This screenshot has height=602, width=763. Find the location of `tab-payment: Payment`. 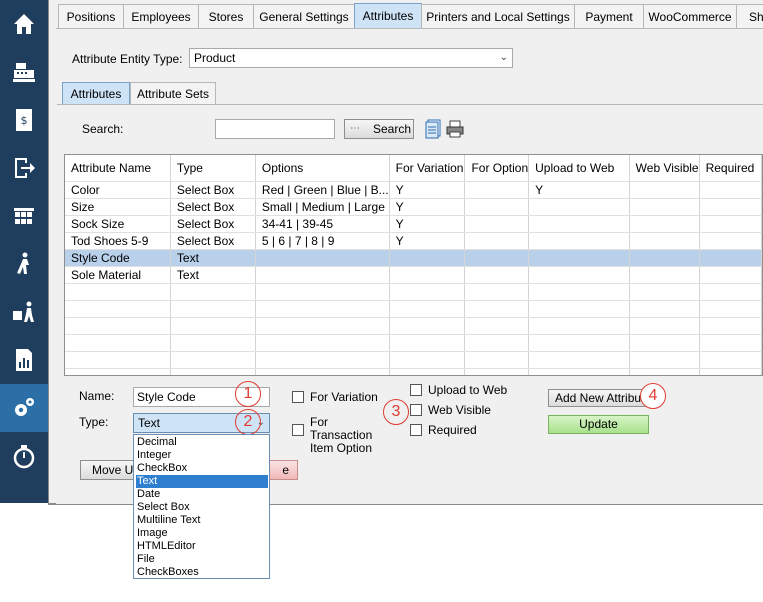

tab-payment: Payment is located at coordinates (609, 16).